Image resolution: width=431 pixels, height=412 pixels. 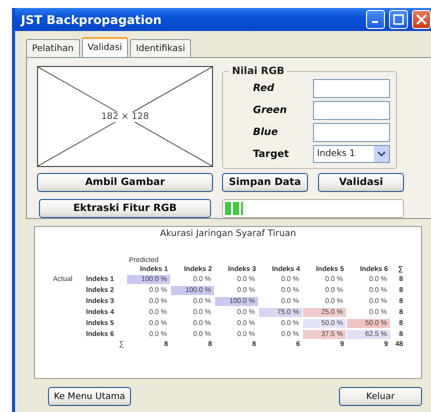 What do you see at coordinates (125, 182) in the screenshot?
I see `ambil-gambar-button: Ambil Gambar` at bounding box center [125, 182].